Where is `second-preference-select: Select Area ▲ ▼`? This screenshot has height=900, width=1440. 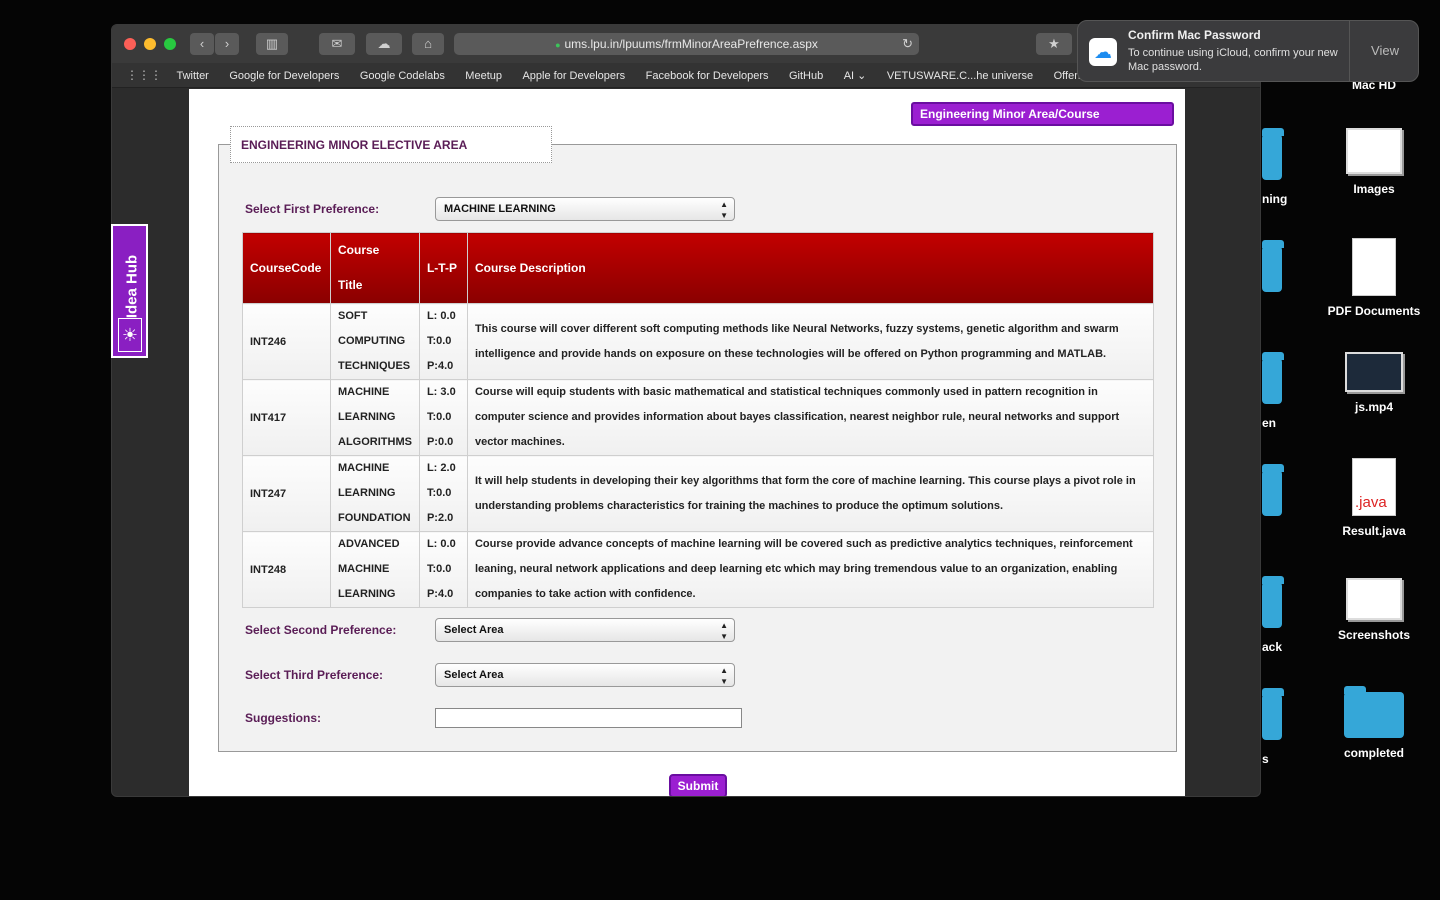 second-preference-select: Select Area ▲ ▼ is located at coordinates (585, 630).